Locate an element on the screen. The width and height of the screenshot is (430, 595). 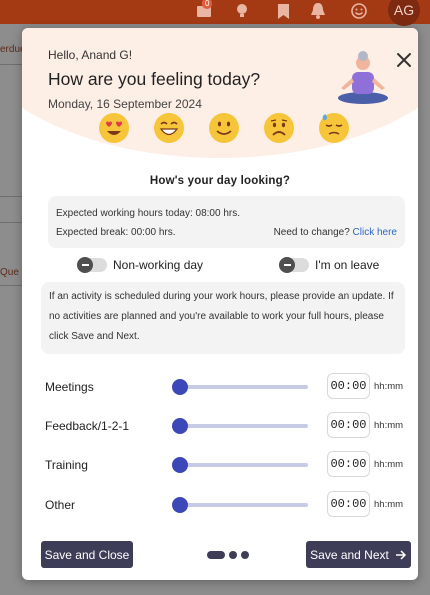
other-label: Other is located at coordinates (60, 505).